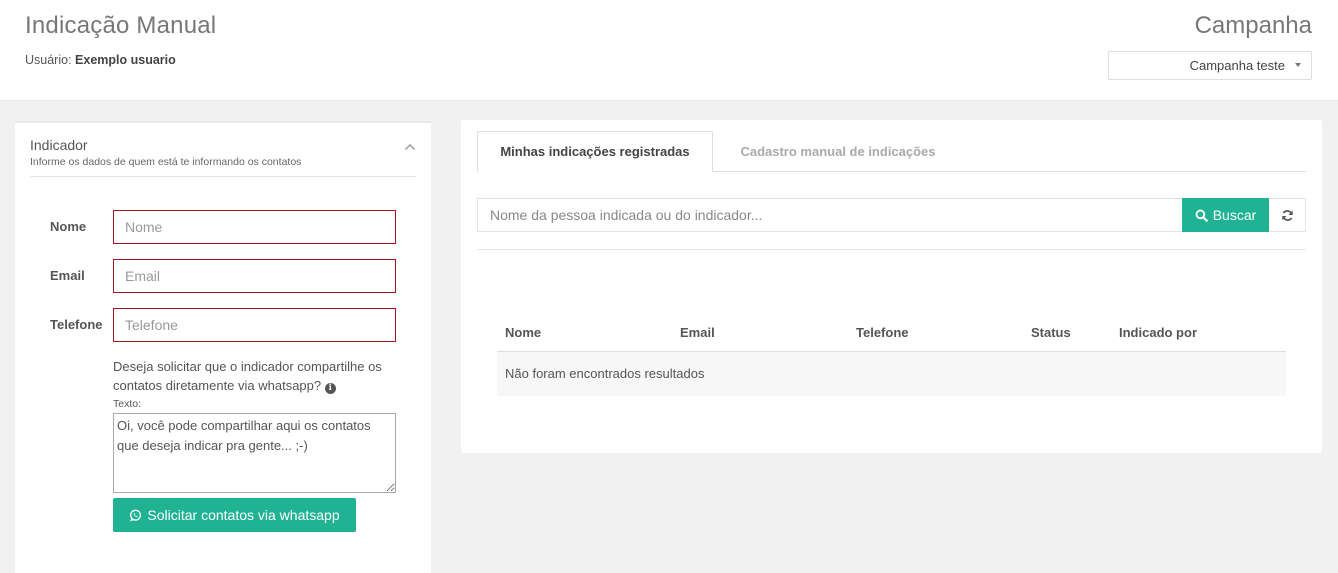  What do you see at coordinates (1198, 333) in the screenshot?
I see `column-header-indicado-por: Indicado por` at bounding box center [1198, 333].